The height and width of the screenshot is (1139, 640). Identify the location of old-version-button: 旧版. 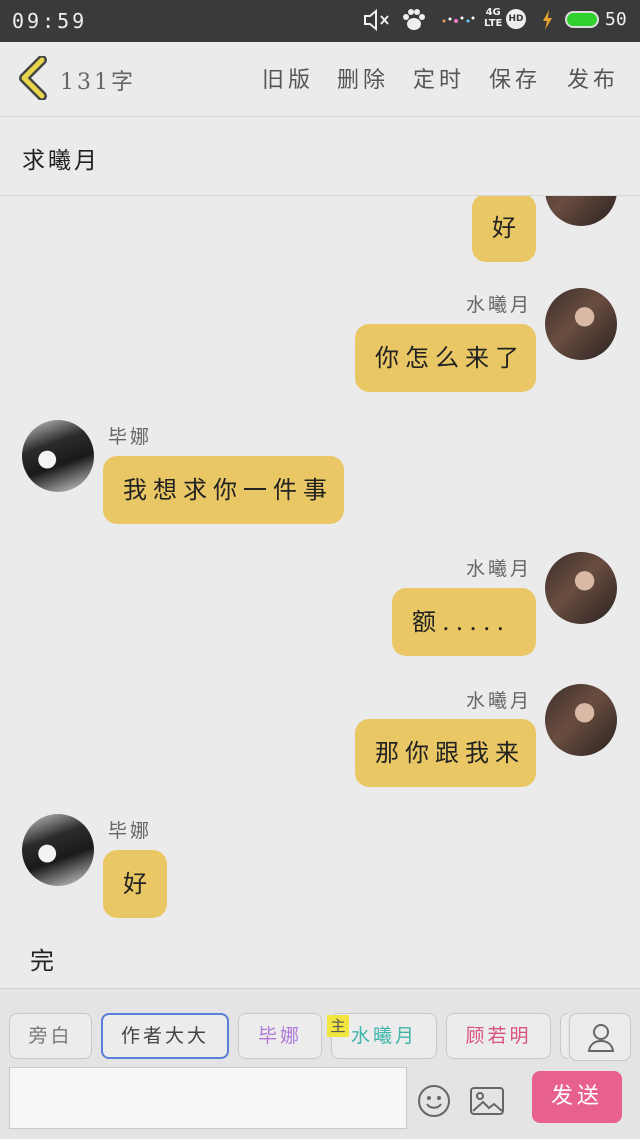
(288, 78).